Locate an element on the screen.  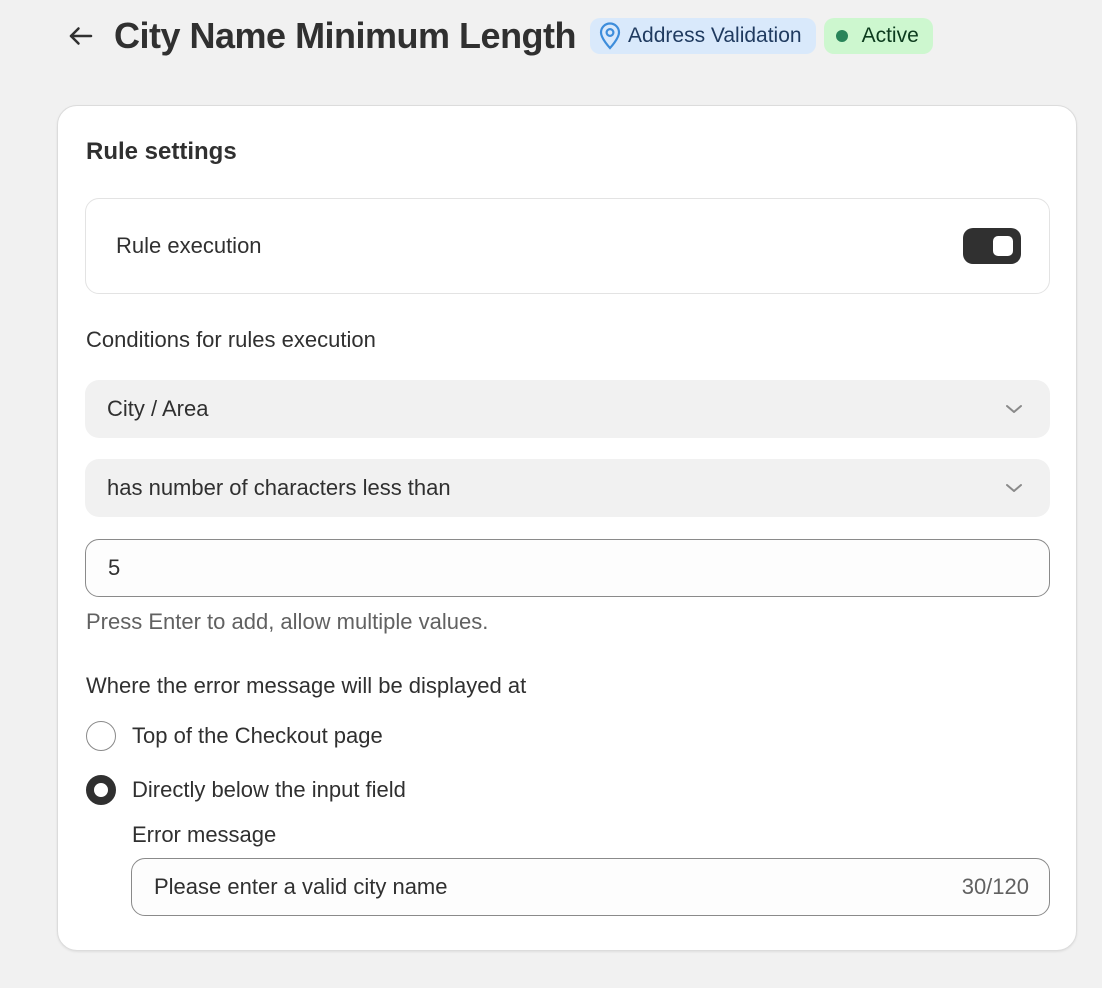
status-badge: Active is located at coordinates (878, 36).